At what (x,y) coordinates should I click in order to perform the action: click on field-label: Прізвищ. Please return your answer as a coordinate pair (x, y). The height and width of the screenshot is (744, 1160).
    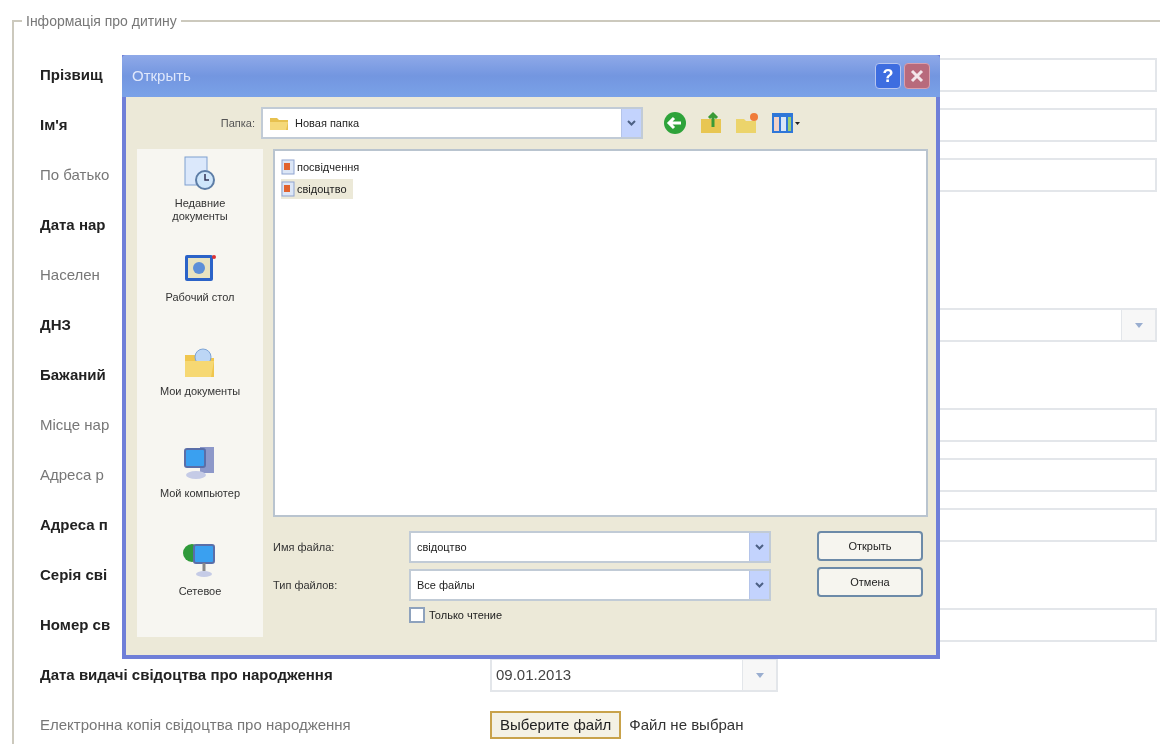
    Looking at the image, I should click on (71, 74).